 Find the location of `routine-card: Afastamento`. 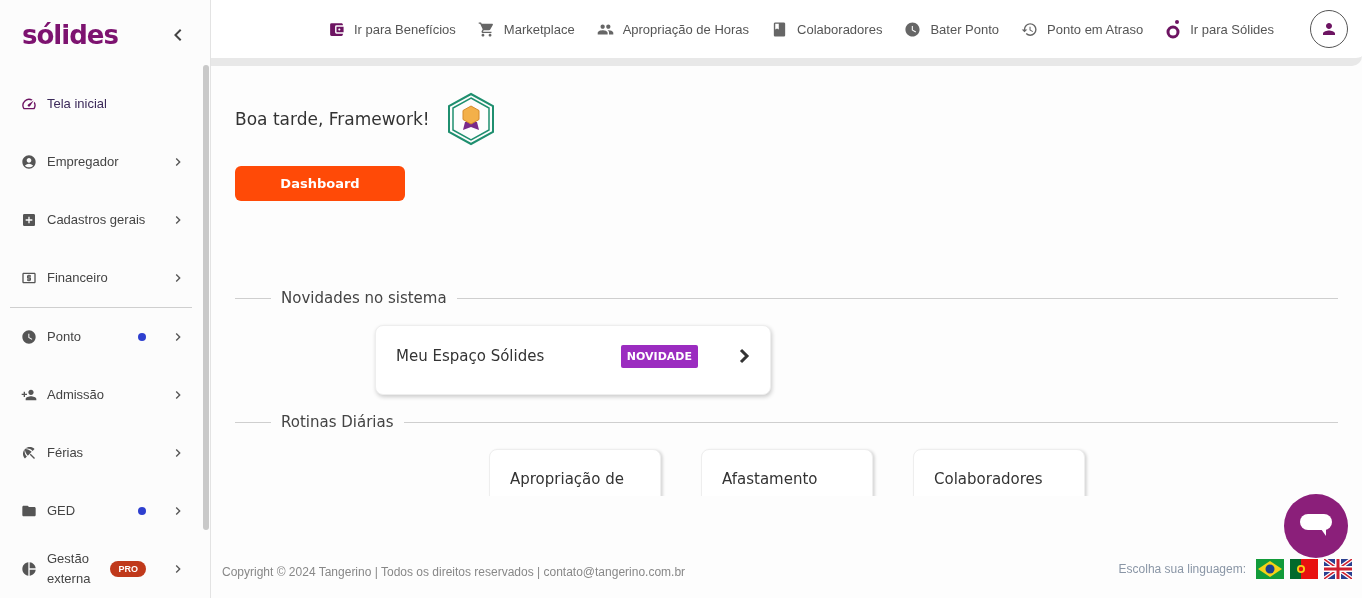

routine-card: Afastamento is located at coordinates (787, 472).